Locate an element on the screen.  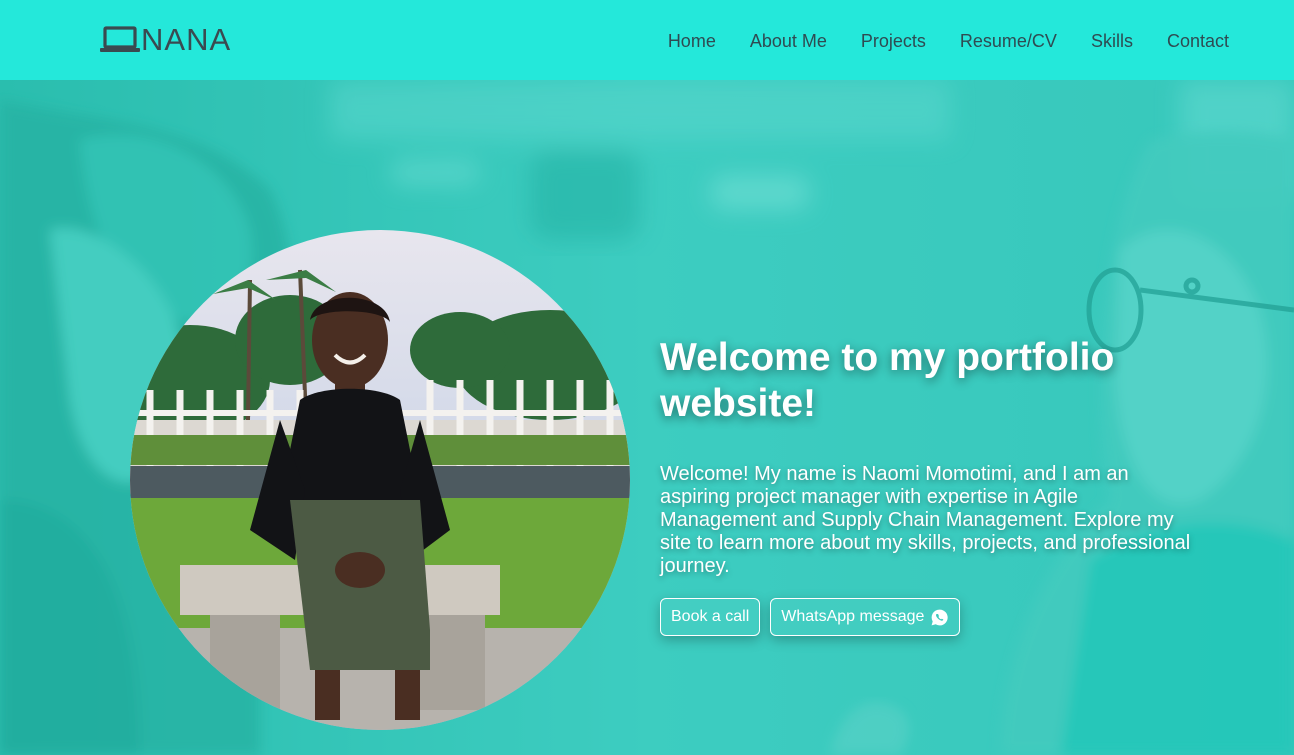
laptop-icon is located at coordinates (120, 40).